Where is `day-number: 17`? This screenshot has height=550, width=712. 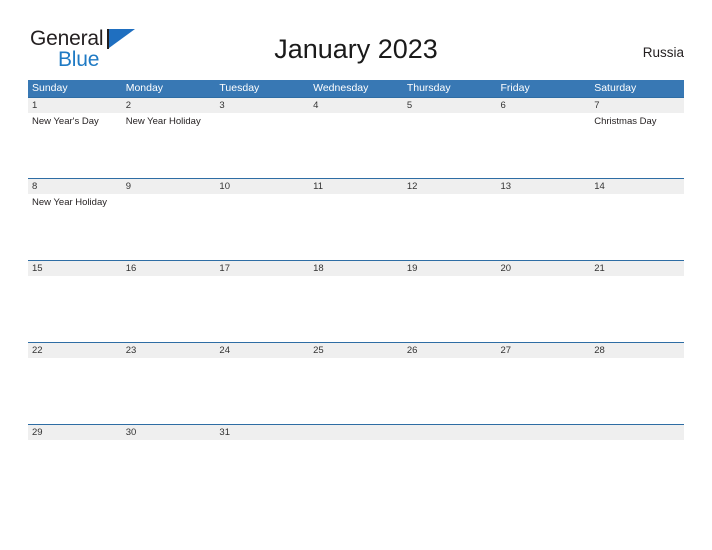
day-number: 17 is located at coordinates (262, 268).